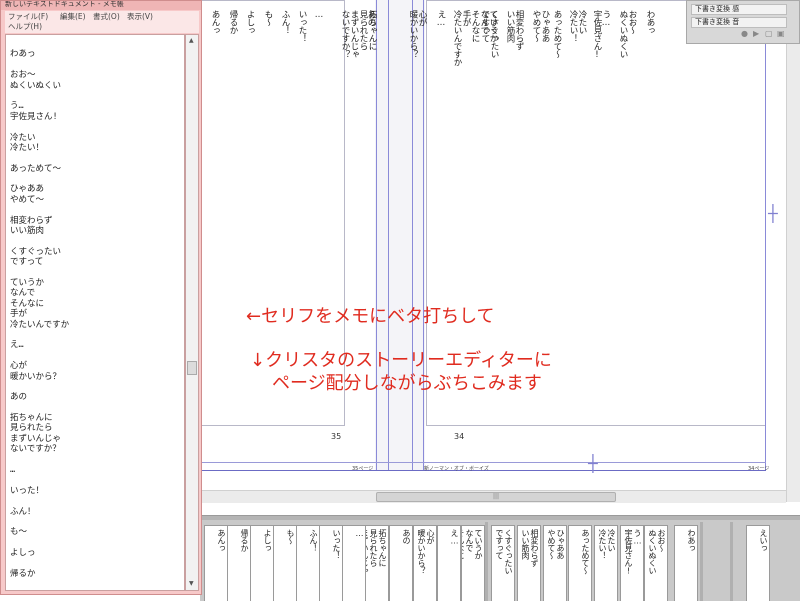 The image size is (800, 601). What do you see at coordinates (781, 34) in the screenshot?
I see `trash-icon: ▣` at bounding box center [781, 34].